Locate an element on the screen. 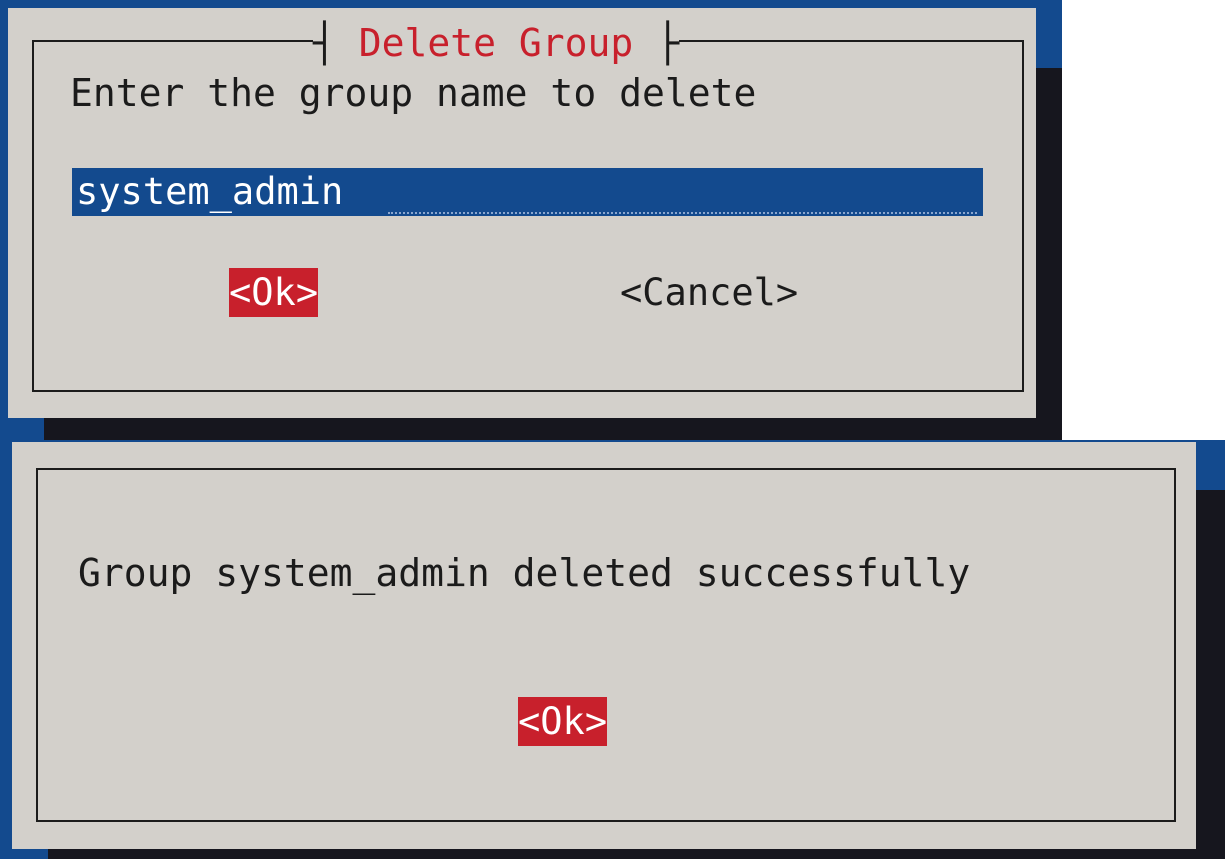 This screenshot has width=1225, height=859. prompt-label: Enter the group name to delete is located at coordinates (413, 93).